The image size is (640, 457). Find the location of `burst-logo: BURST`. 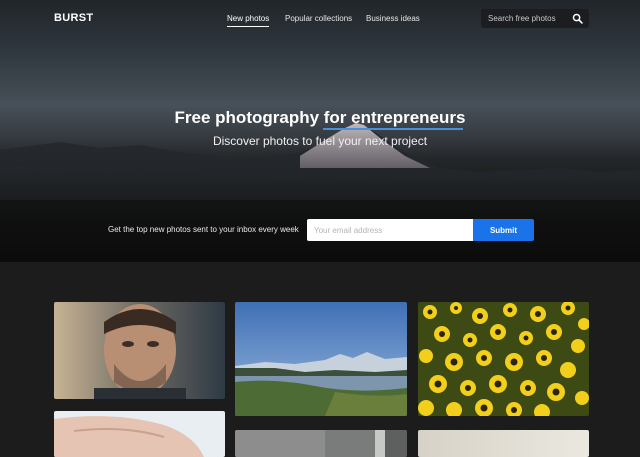

burst-logo: BURST is located at coordinates (73, 18).